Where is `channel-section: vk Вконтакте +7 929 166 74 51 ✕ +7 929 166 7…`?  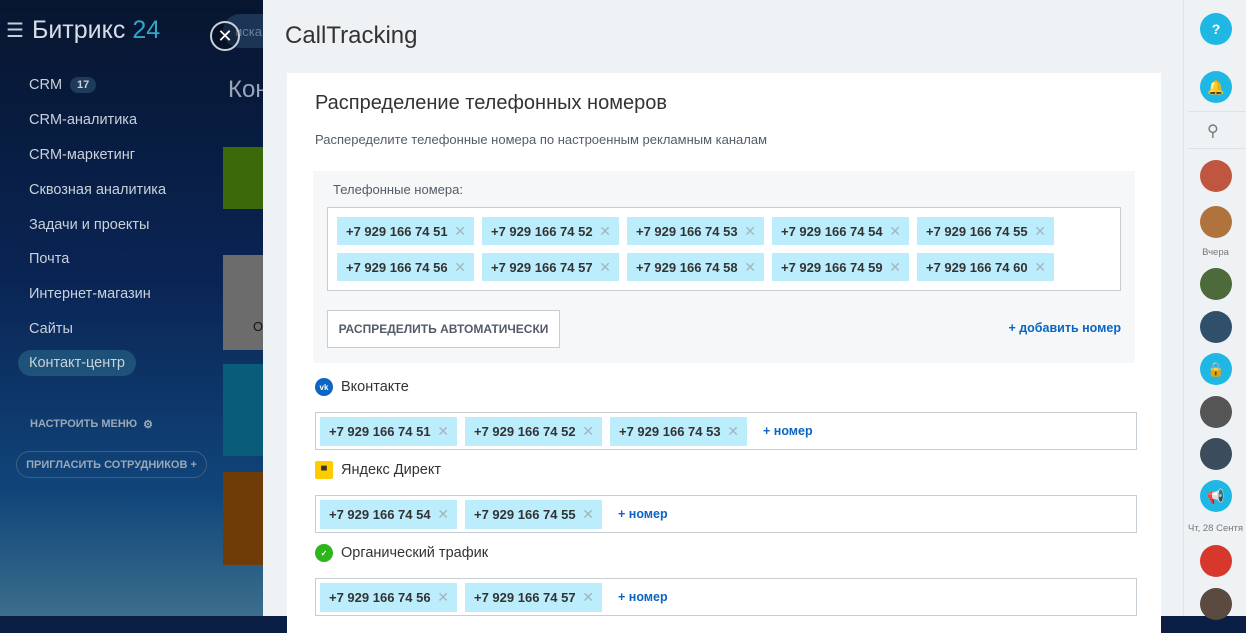
channel-section: vk Вконтакте +7 929 166 74 51 ✕ +7 929 166 7… is located at coordinates (726, 413).